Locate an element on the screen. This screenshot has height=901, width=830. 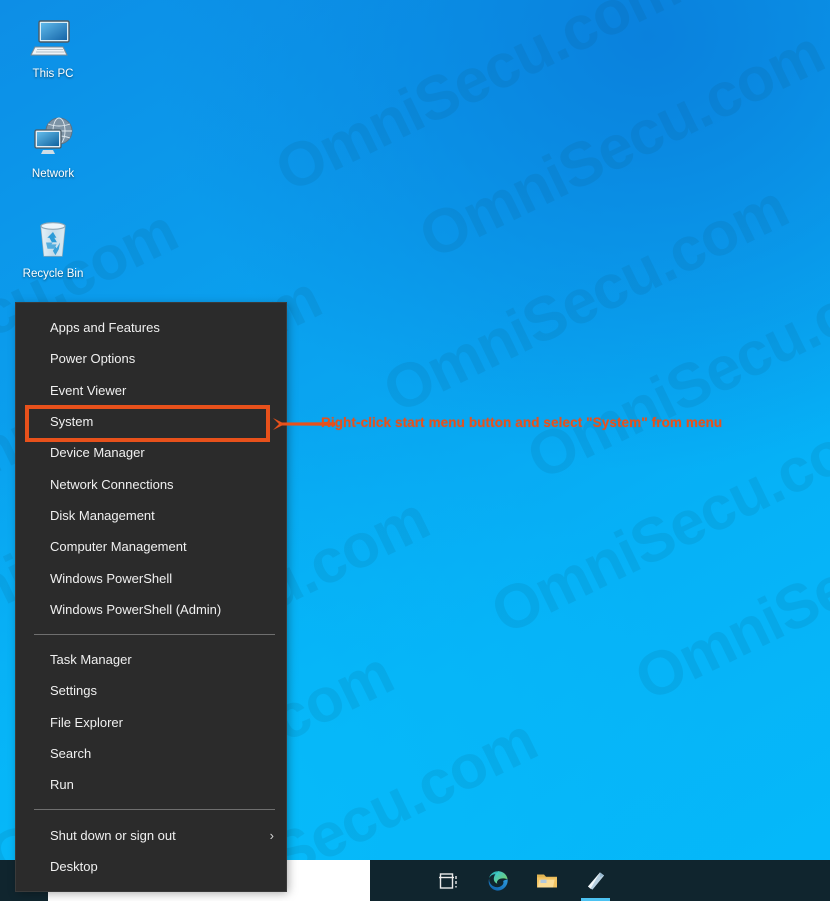
menu-item-label: Windows PowerShell (Admin) is located at coordinates (136, 609).